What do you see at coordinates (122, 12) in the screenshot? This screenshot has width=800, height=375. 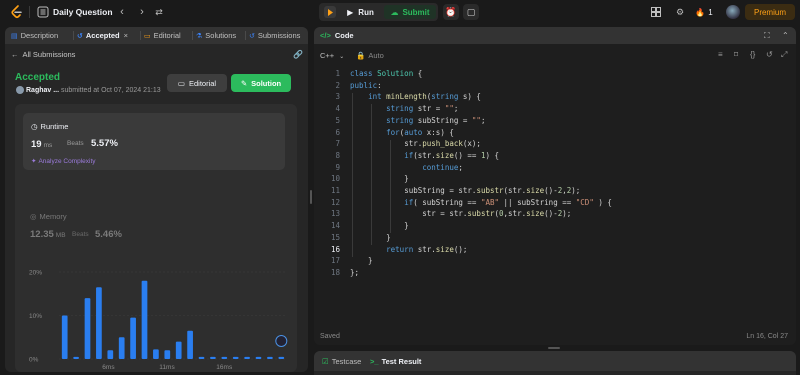 I see `prev-question-icon: ‹` at bounding box center [122, 12].